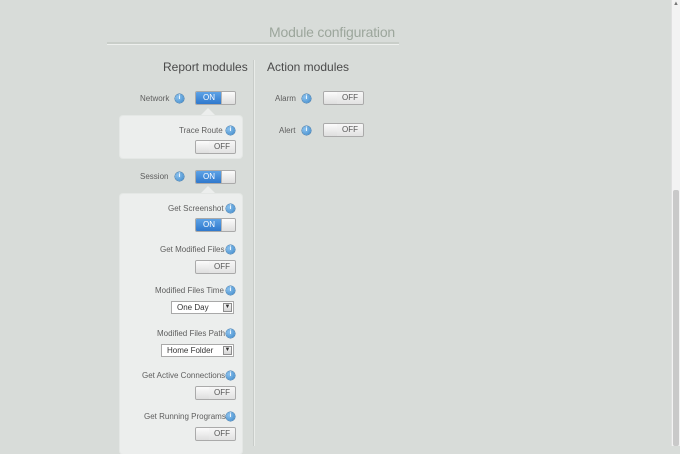 The image size is (680, 454). What do you see at coordinates (184, 375) in the screenshot?
I see `get-active-connections-label: Get Active Connections` at bounding box center [184, 375].